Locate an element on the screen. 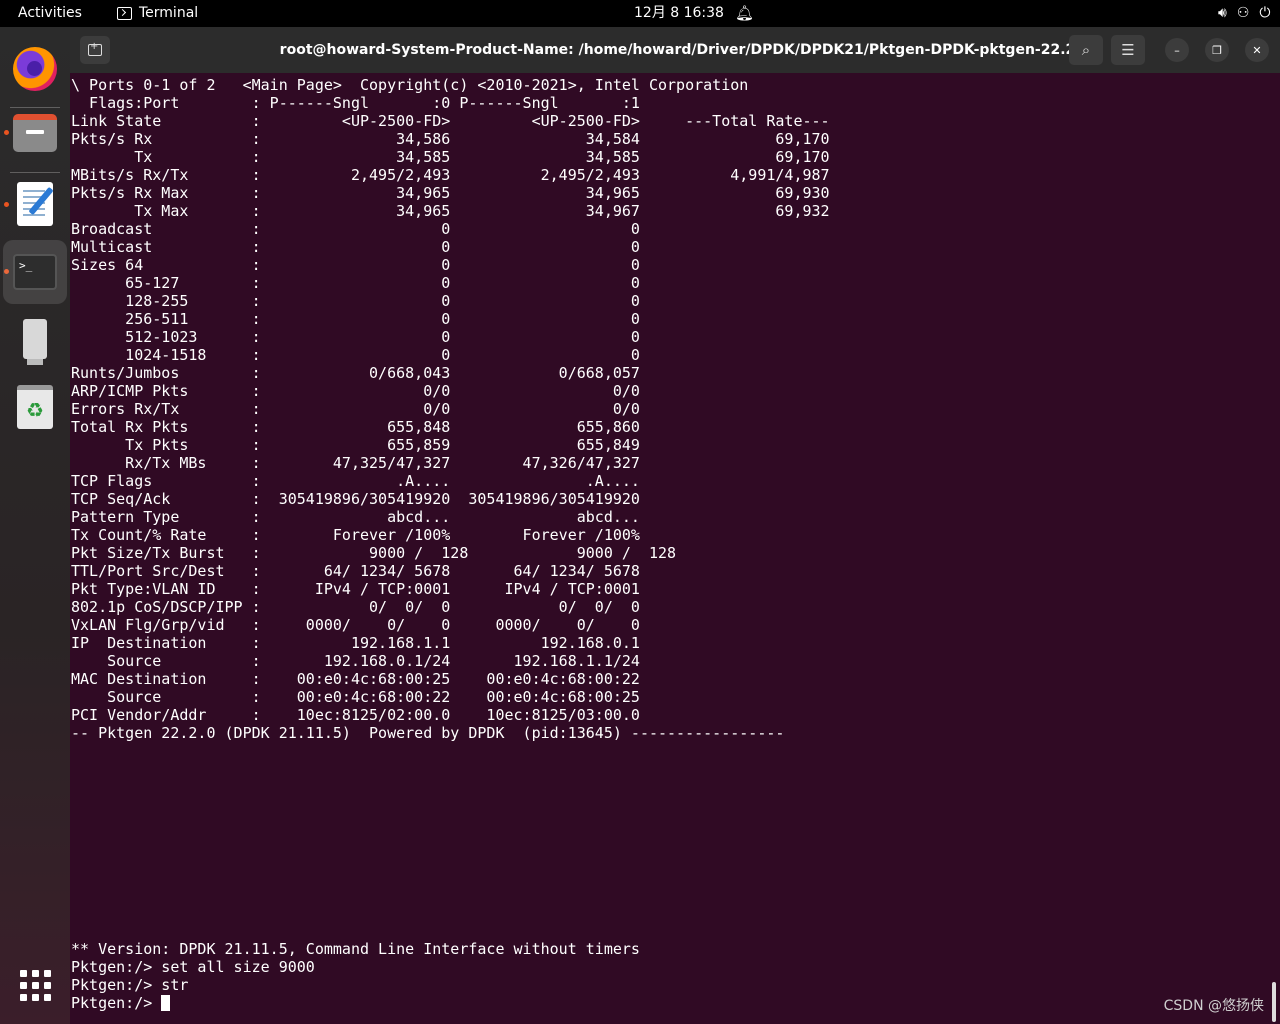  app-menu: Terminal is located at coordinates (157, 13).